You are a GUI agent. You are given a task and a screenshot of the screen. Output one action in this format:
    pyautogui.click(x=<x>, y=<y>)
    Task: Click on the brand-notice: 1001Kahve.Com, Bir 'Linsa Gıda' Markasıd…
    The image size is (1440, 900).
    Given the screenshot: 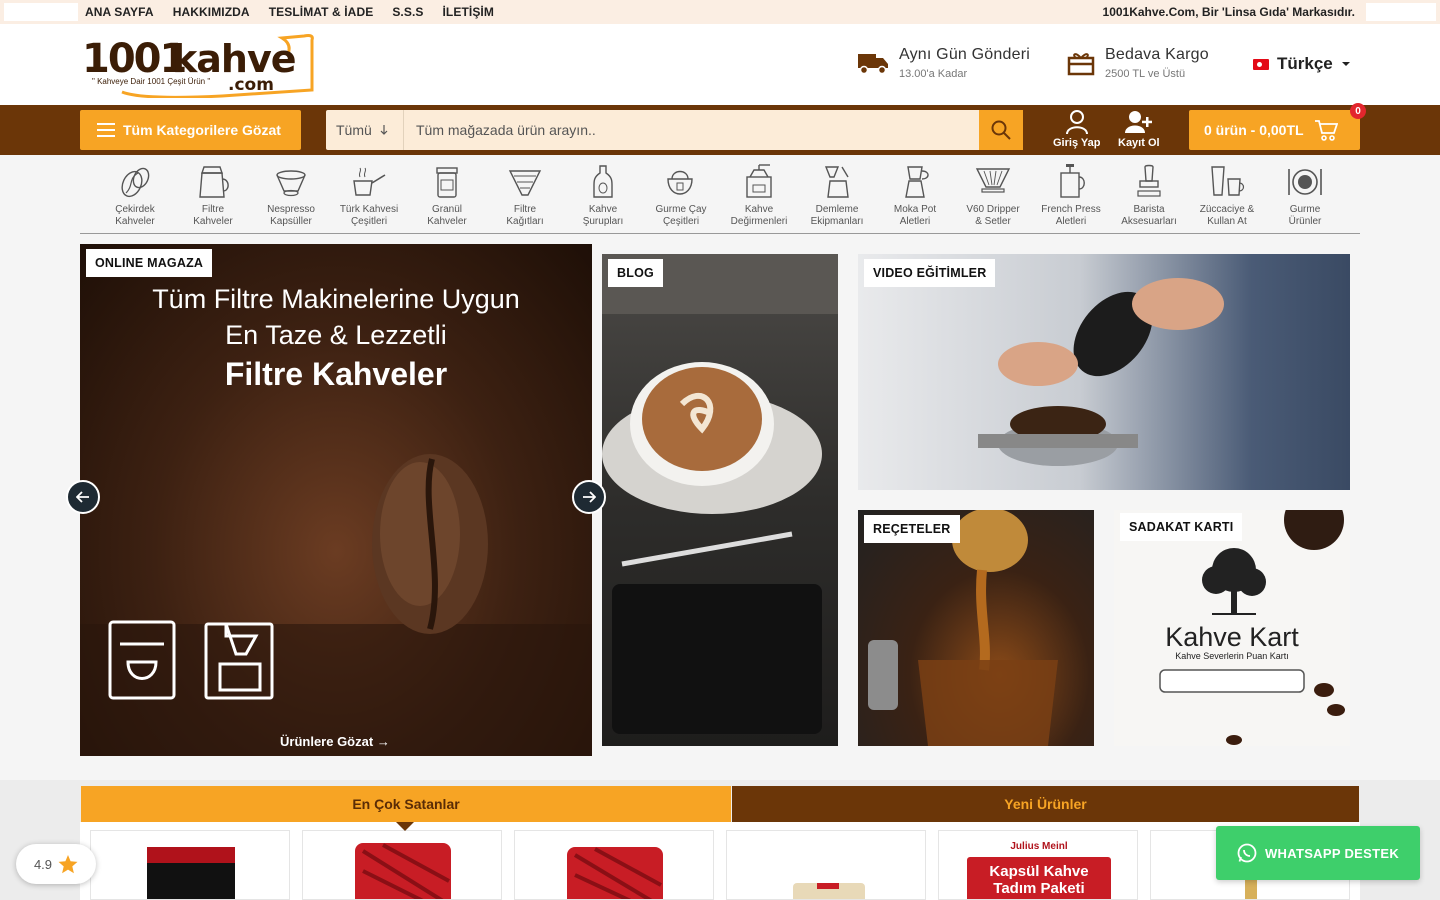 What is the action you would take?
    pyautogui.click(x=1228, y=12)
    